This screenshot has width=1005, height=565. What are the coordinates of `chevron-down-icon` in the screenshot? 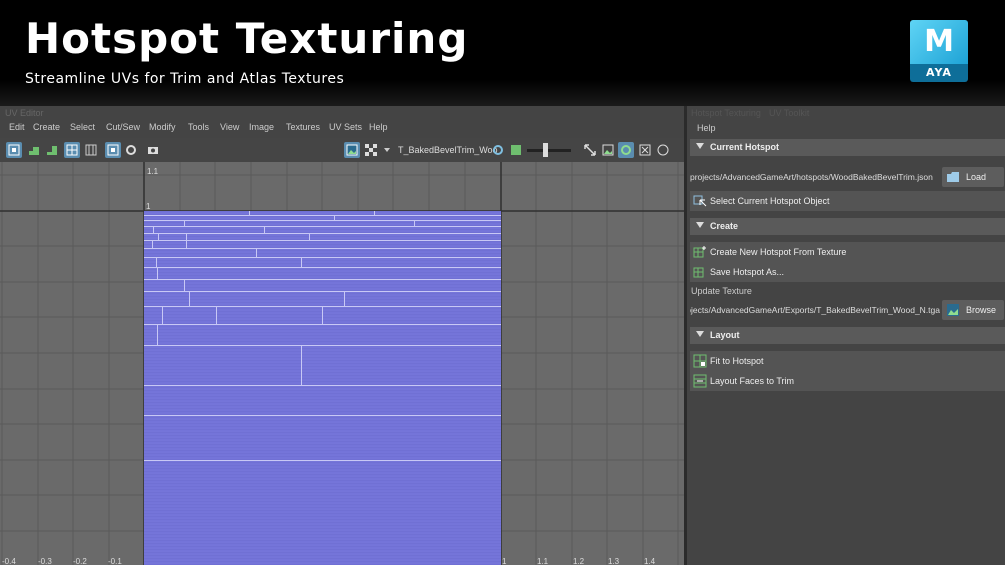 It's located at (387, 150).